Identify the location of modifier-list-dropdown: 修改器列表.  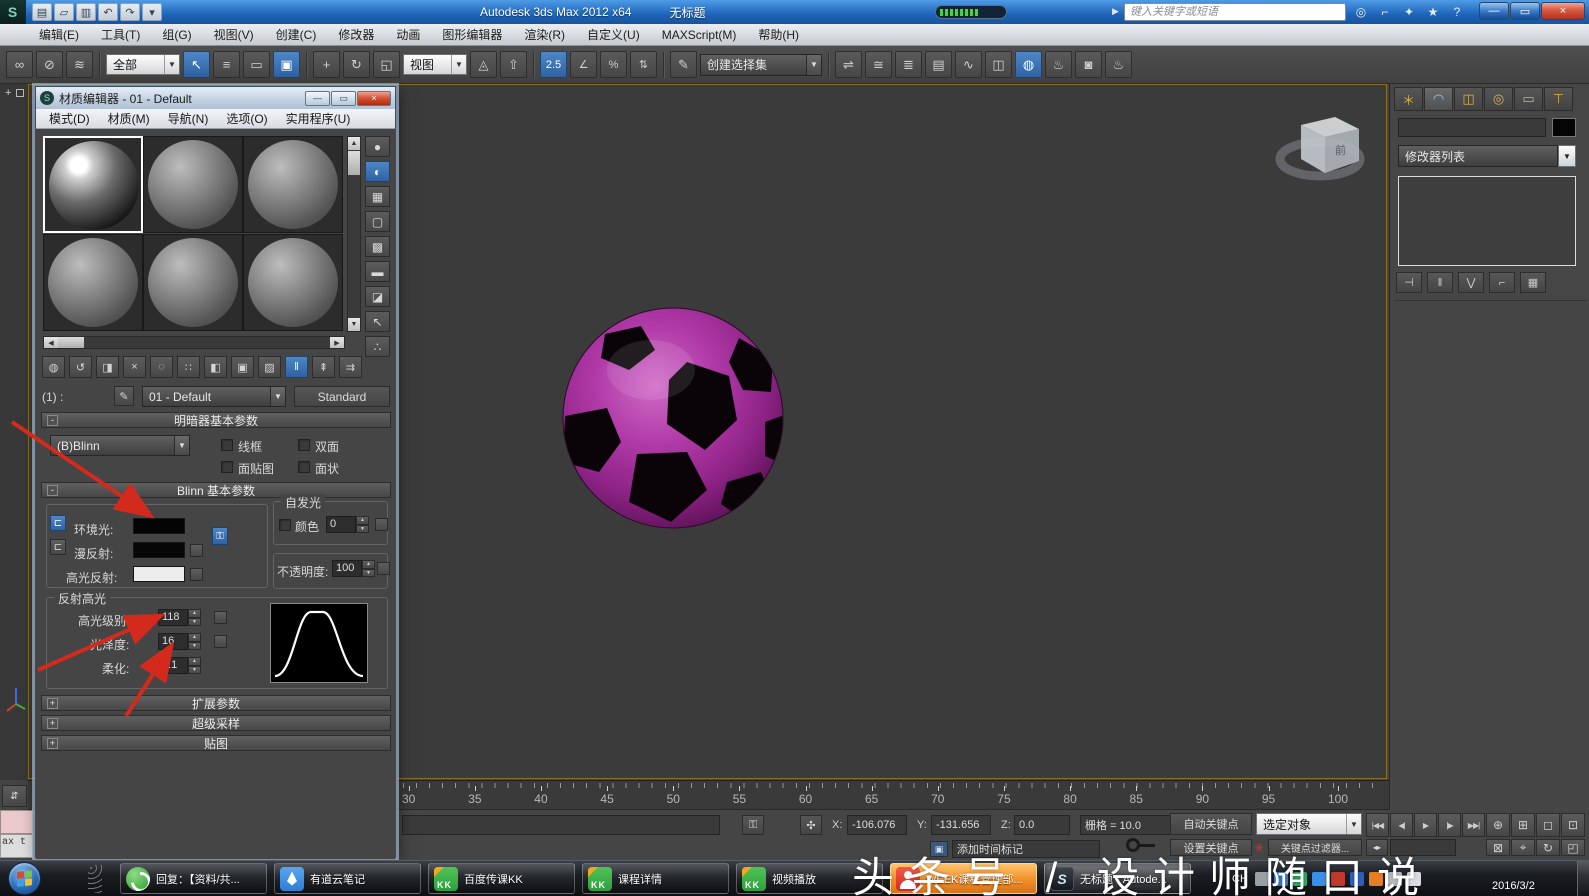
(1478, 156).